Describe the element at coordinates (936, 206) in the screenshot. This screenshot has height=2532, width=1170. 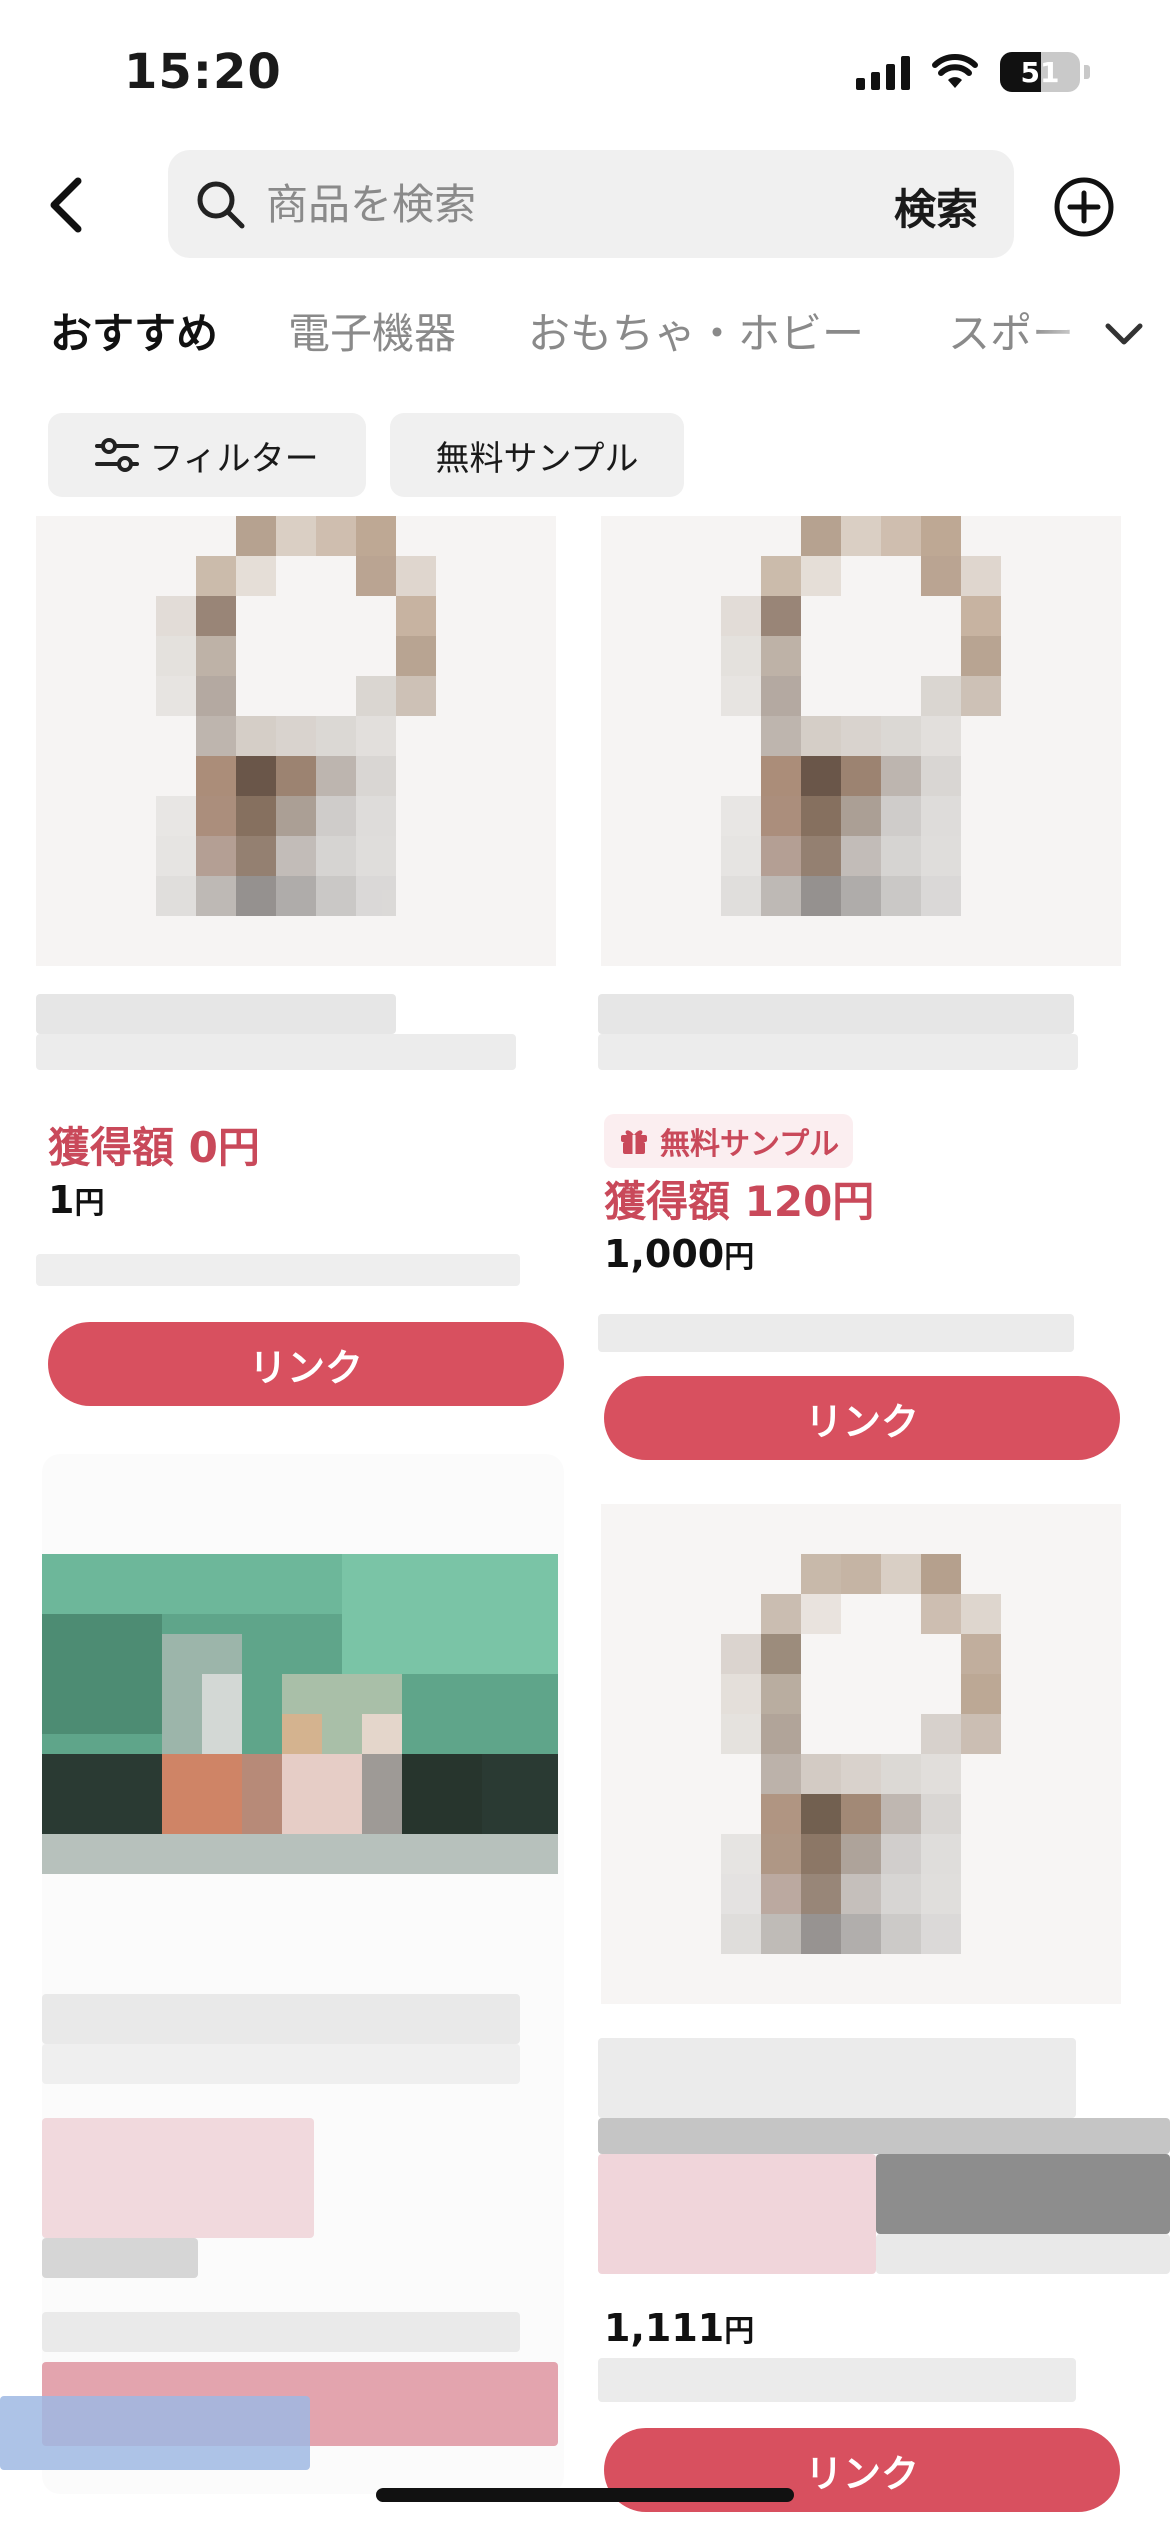
I see `search-submit-button: 検索` at that location.